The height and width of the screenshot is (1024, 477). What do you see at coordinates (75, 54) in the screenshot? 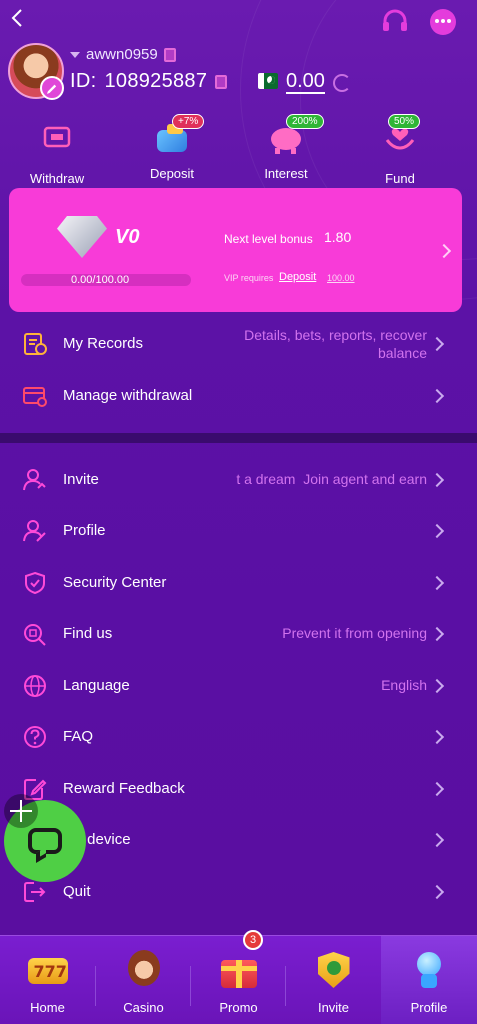
I see `caret-down-icon` at bounding box center [75, 54].